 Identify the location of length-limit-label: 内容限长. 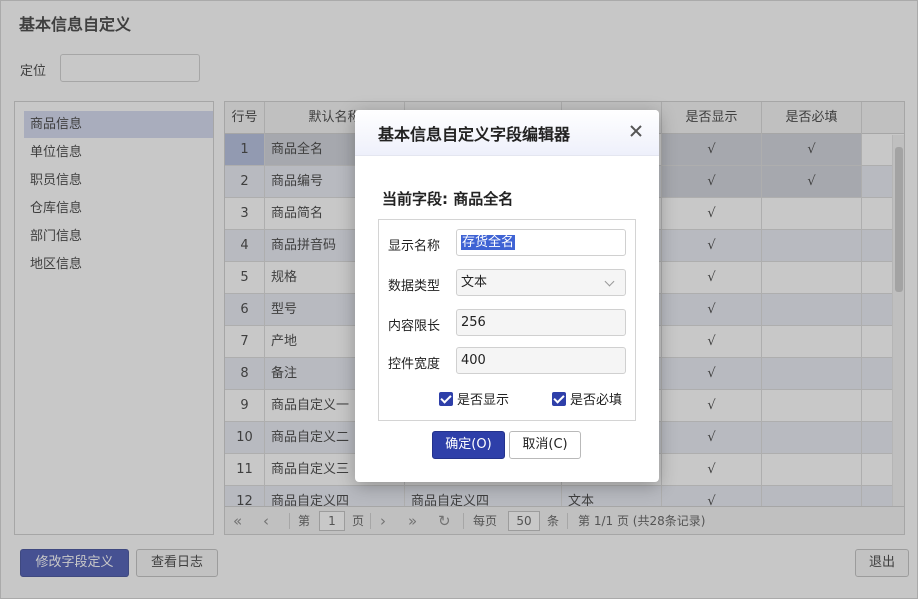
(414, 326).